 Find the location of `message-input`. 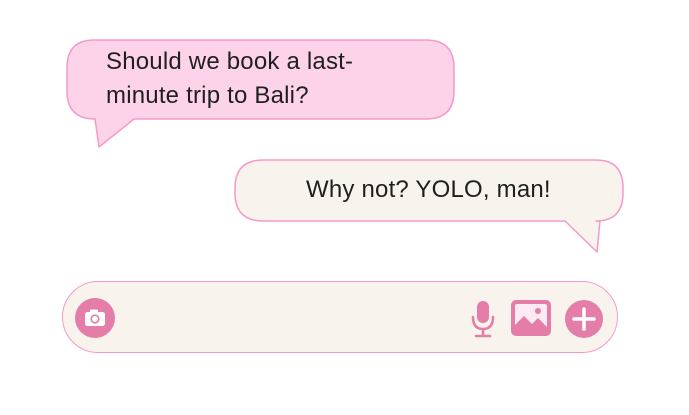

message-input is located at coordinates (291, 318).